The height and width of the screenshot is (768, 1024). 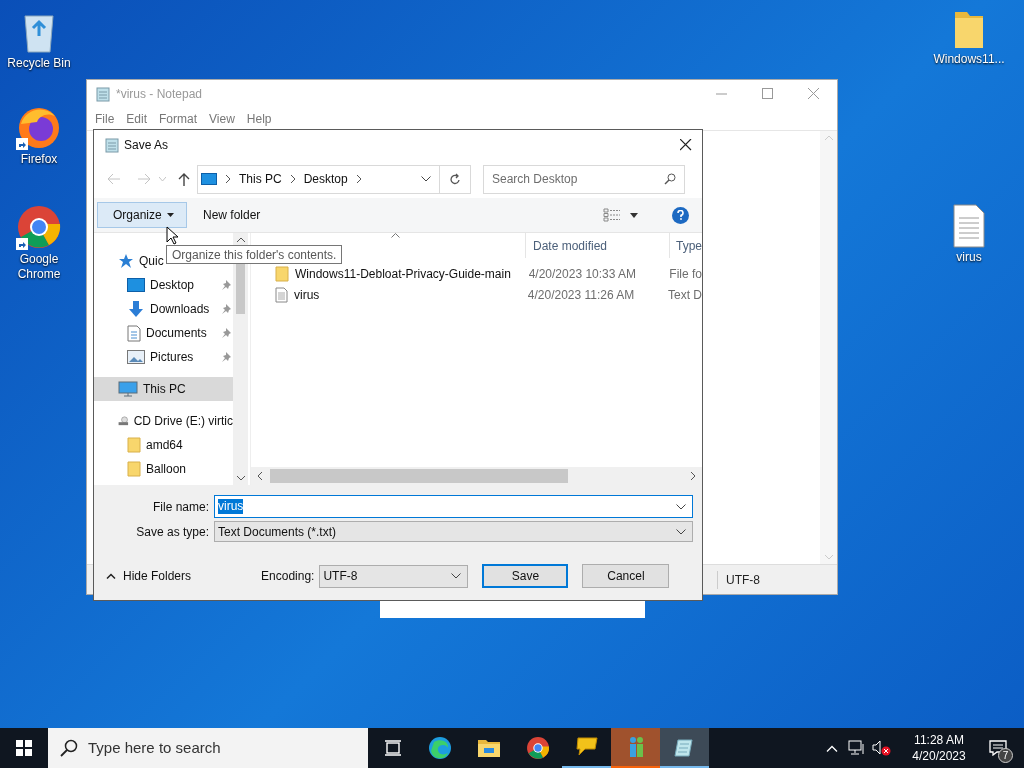 What do you see at coordinates (453, 531) in the screenshot?
I see `save-type-dropdown: Text Documents (*.txt)` at bounding box center [453, 531].